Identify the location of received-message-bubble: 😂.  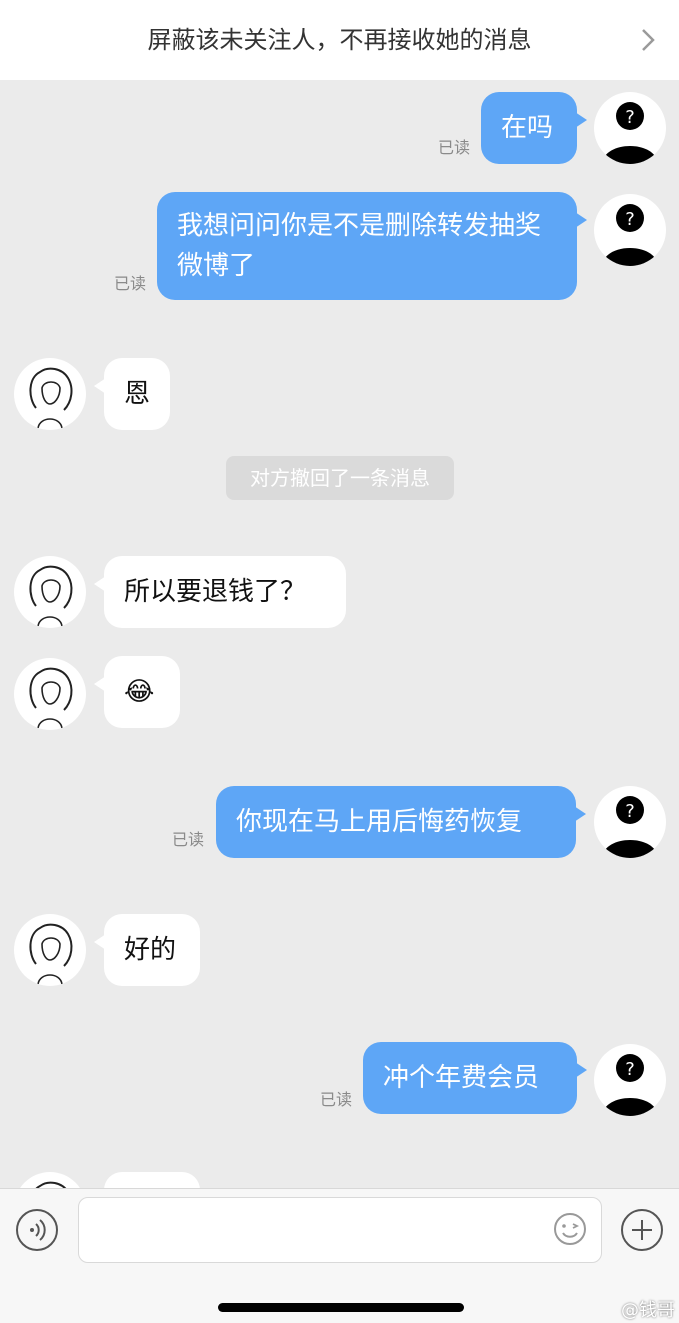
(137, 692).